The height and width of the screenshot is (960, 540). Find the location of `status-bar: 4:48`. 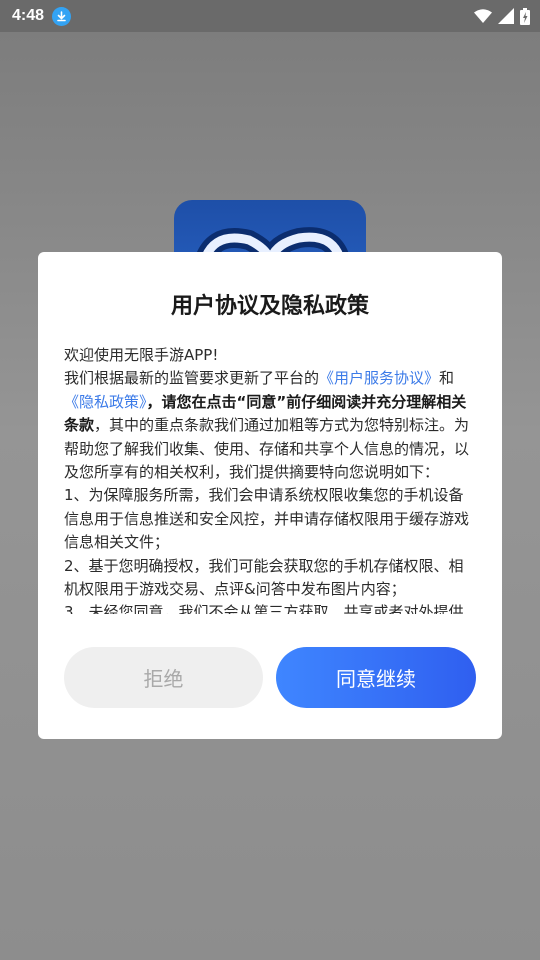

status-bar: 4:48 is located at coordinates (270, 16).